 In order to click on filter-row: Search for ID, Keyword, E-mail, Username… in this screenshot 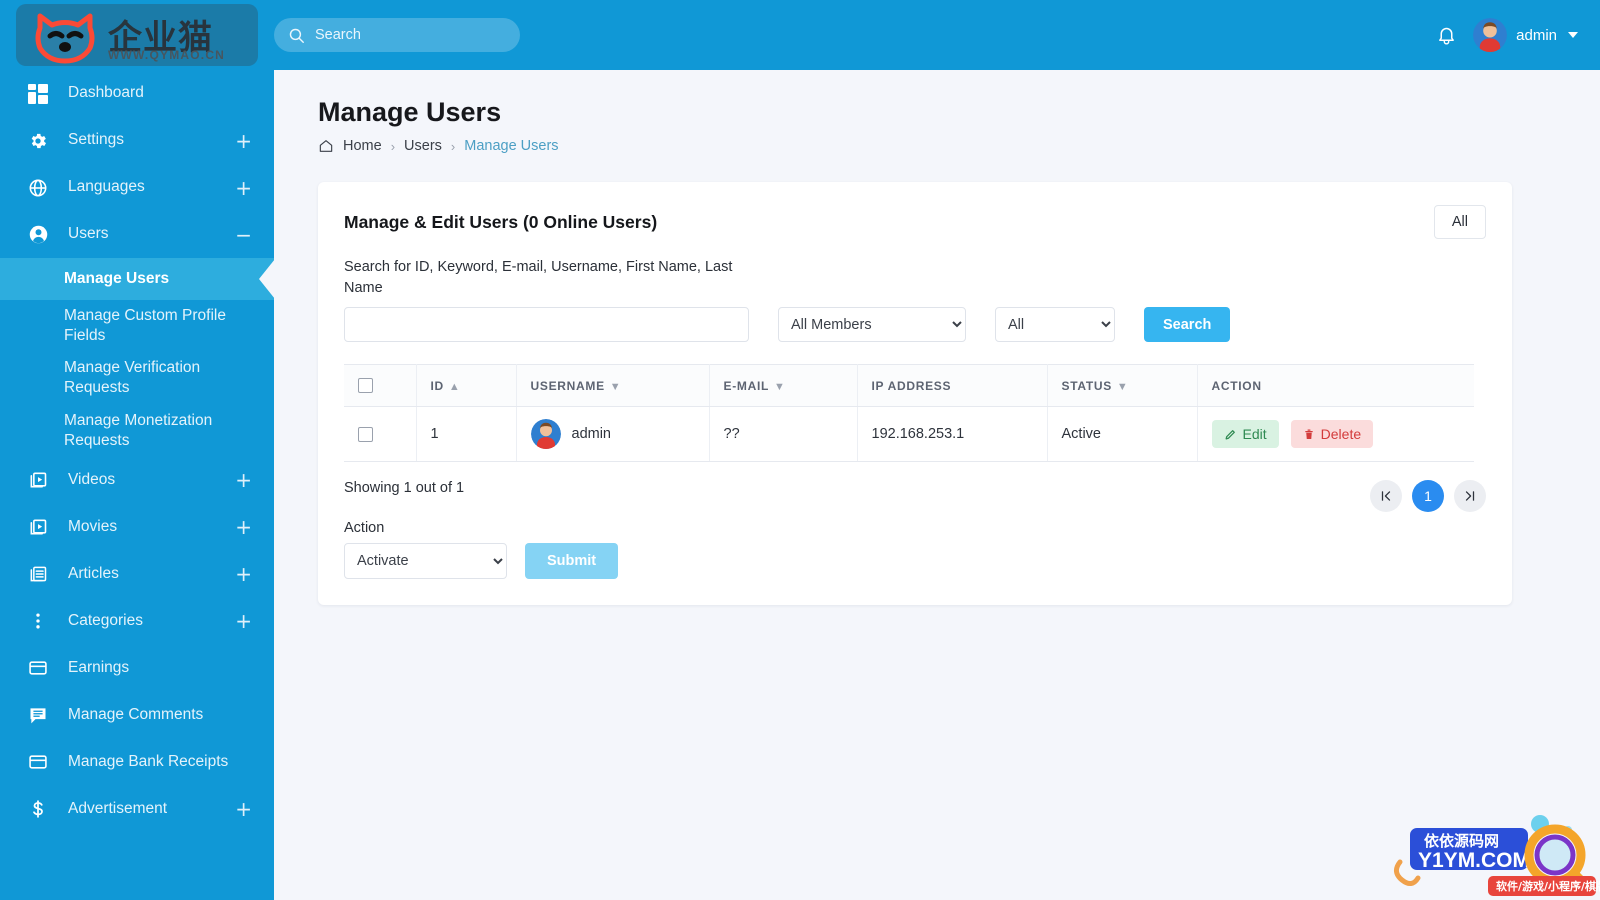, I will do `click(915, 291)`.